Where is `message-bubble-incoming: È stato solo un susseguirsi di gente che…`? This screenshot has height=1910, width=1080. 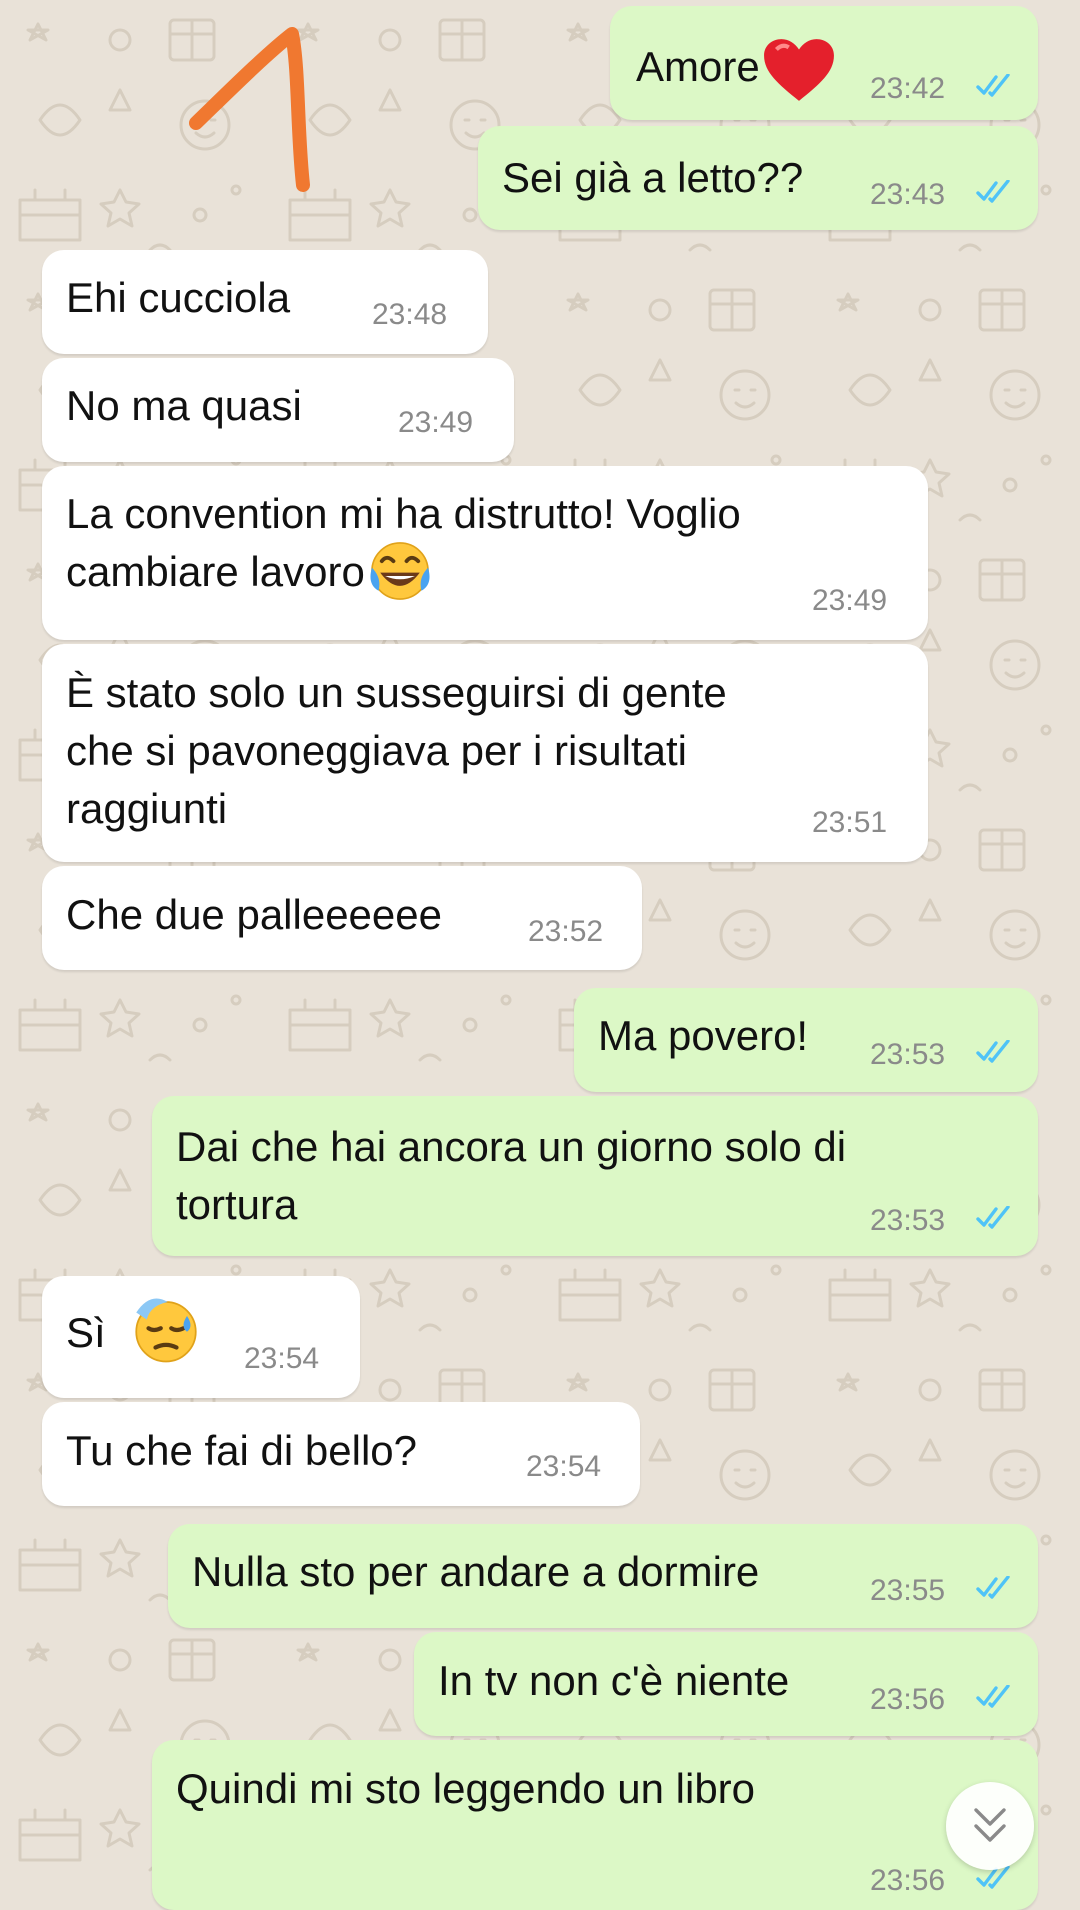
message-bubble-incoming: È stato solo un susseguirsi di gente che… is located at coordinates (485, 753).